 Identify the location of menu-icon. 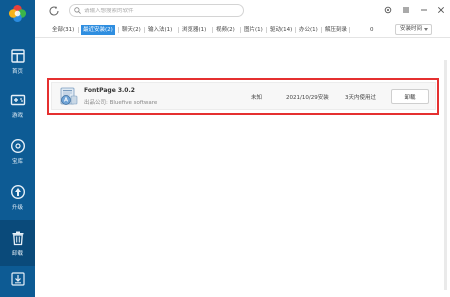
(406, 10).